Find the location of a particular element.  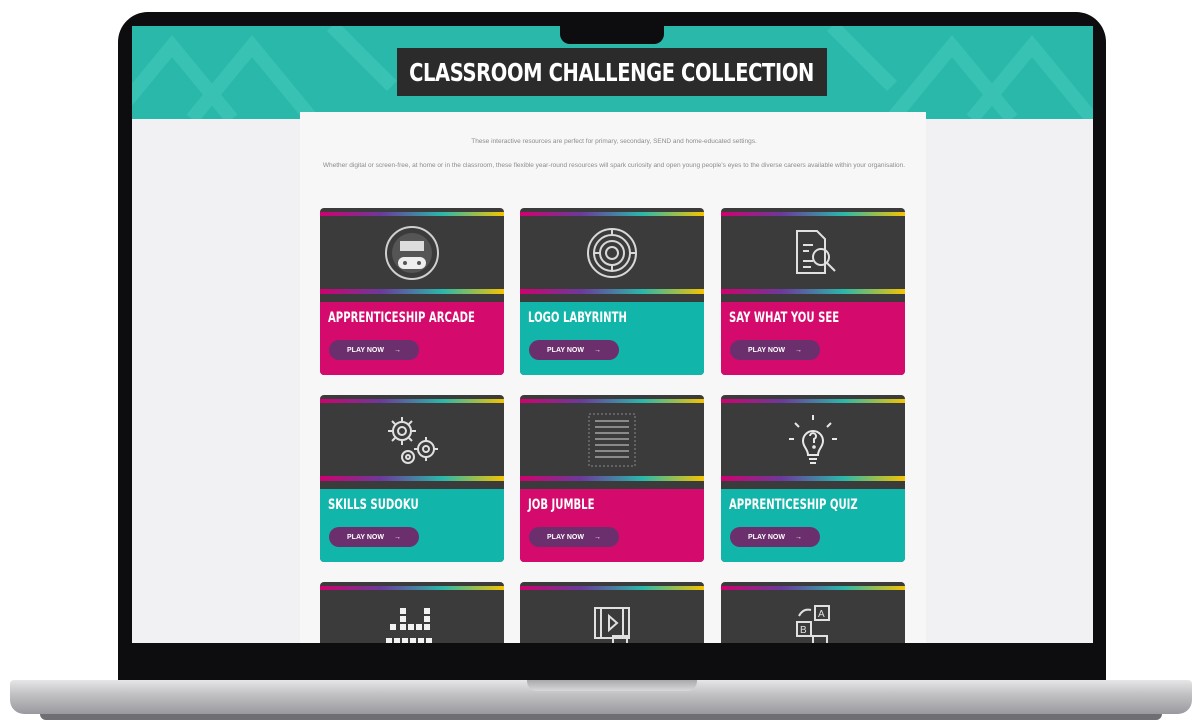

card-title: APPRENTICESHIP ARCADE is located at coordinates (401, 318).